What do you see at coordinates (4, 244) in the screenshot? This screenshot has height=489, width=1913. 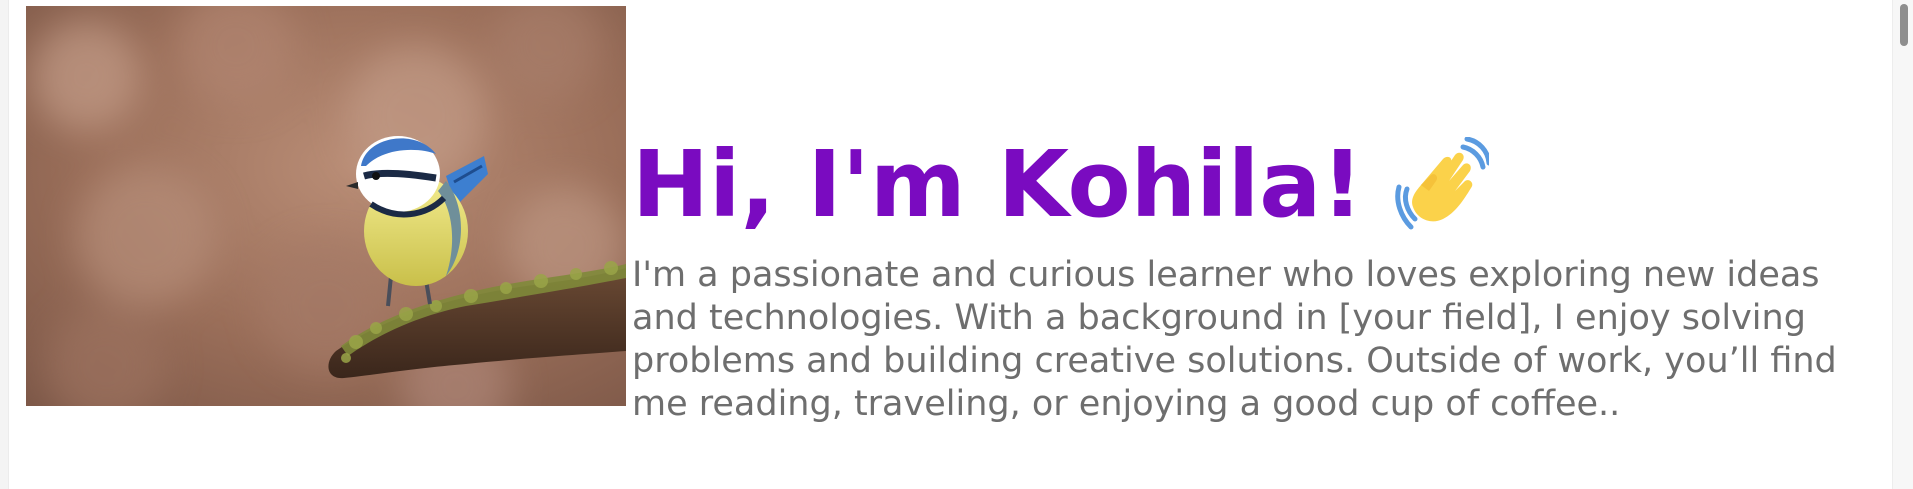 I see `left-gutter` at bounding box center [4, 244].